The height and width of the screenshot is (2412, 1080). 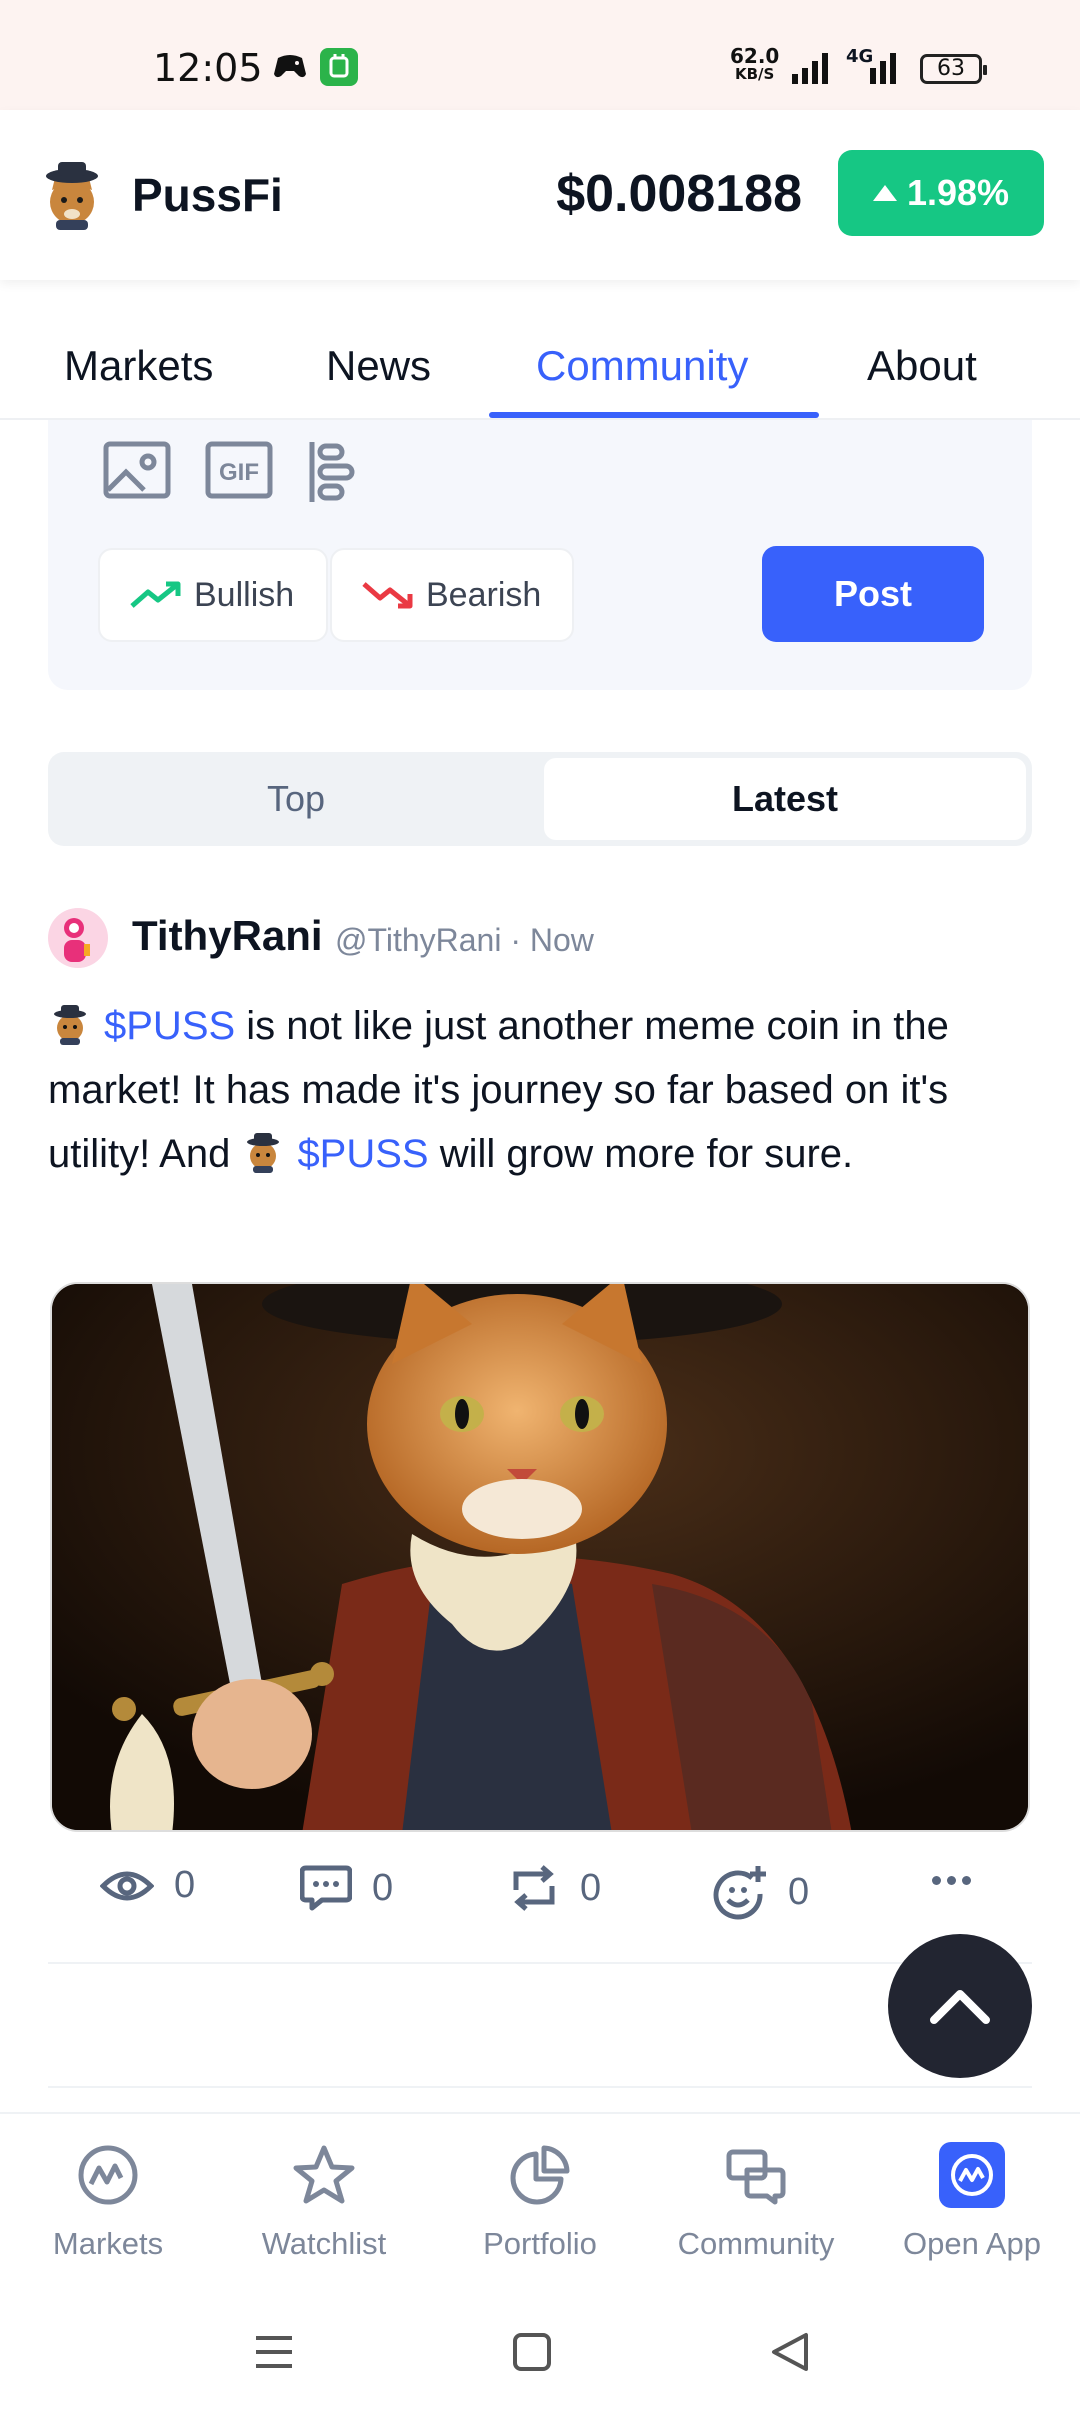 I want to click on nav-markets: Markets, so click(x=108, y=2202).